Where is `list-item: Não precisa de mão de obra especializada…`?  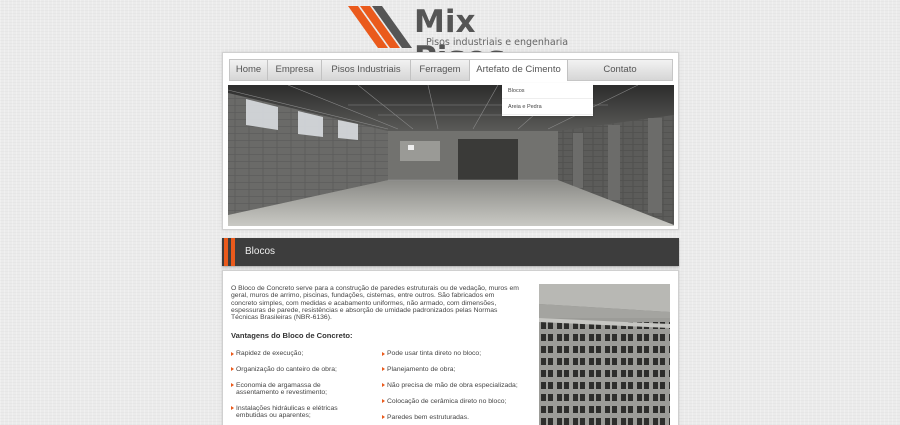 list-item: Não precisa de mão de obra especializada… is located at coordinates (452, 385).